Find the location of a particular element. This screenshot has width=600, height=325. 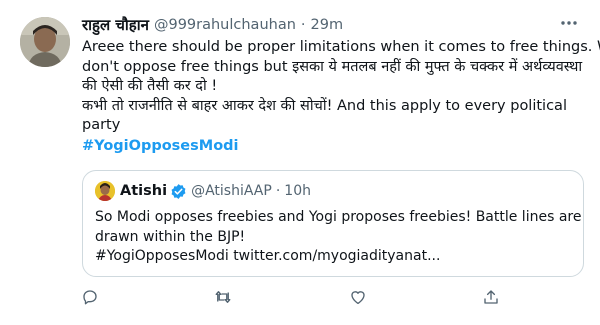

tweet-text-line: की ऐसी की तैसी कर दो ! is located at coordinates (150, 86).